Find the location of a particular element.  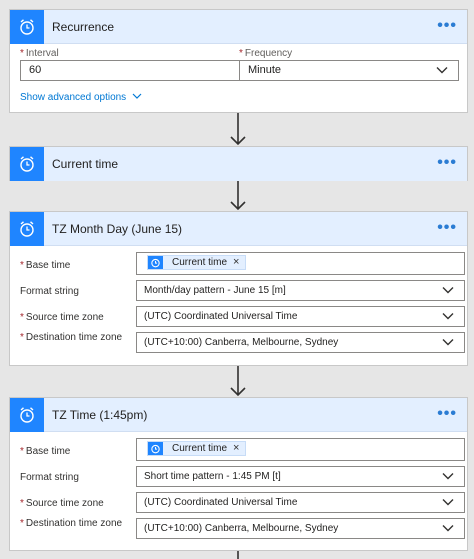

show-advanced-options-link: Show advanced options is located at coordinates (81, 97).